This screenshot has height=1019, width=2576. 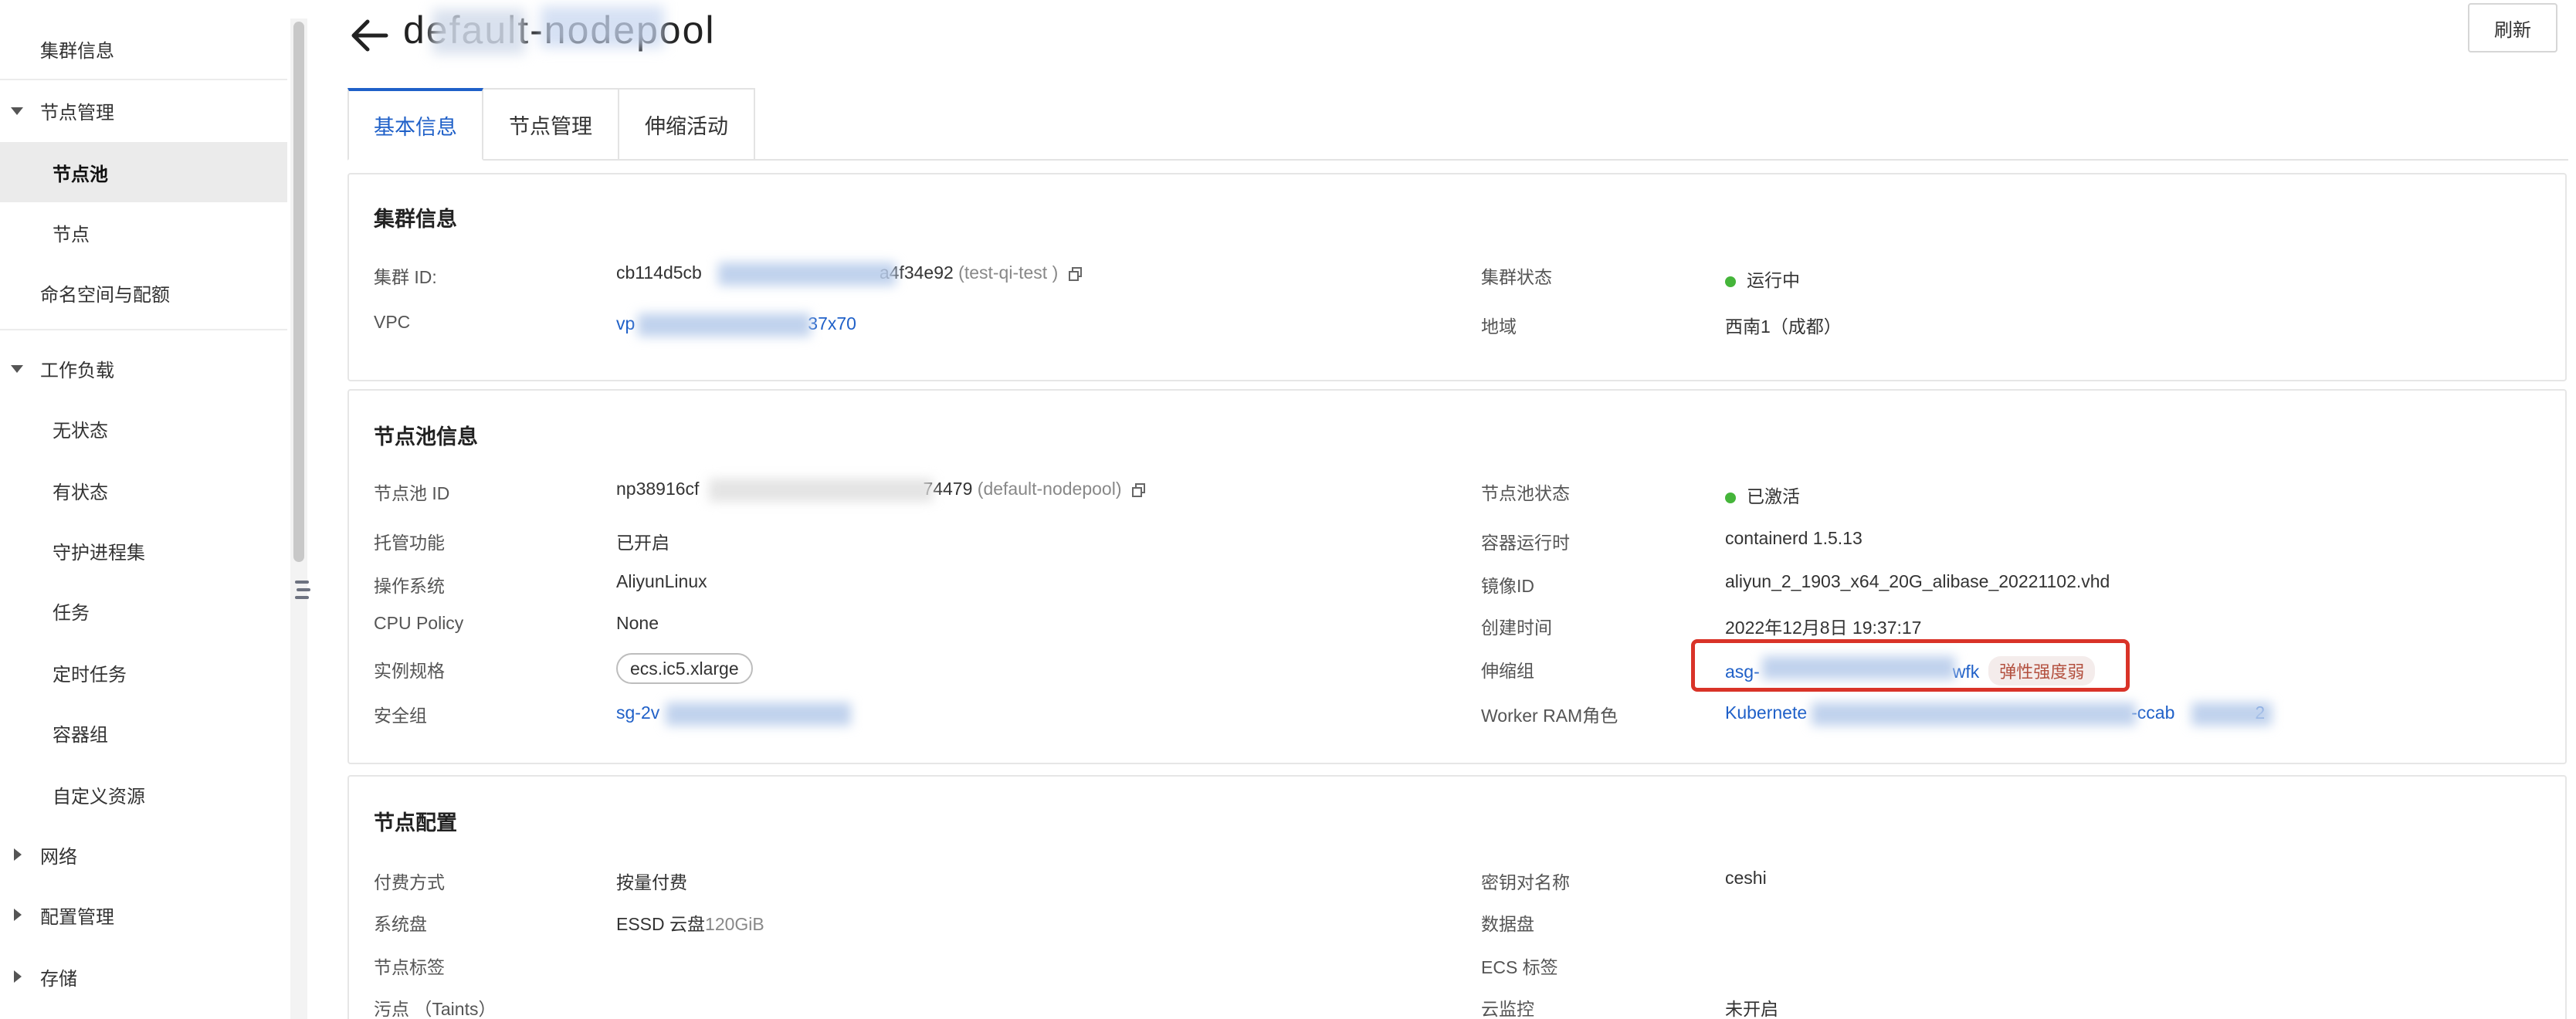 What do you see at coordinates (409, 543) in the screenshot?
I see `managed-label: 托管功能` at bounding box center [409, 543].